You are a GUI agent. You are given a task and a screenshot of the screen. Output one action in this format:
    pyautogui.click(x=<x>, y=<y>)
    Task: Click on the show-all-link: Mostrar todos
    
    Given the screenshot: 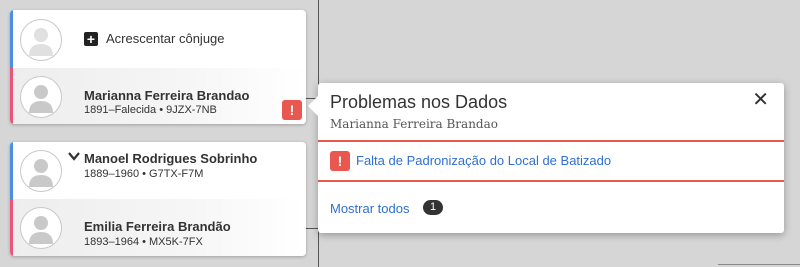 What is the action you would take?
    pyautogui.click(x=369, y=208)
    